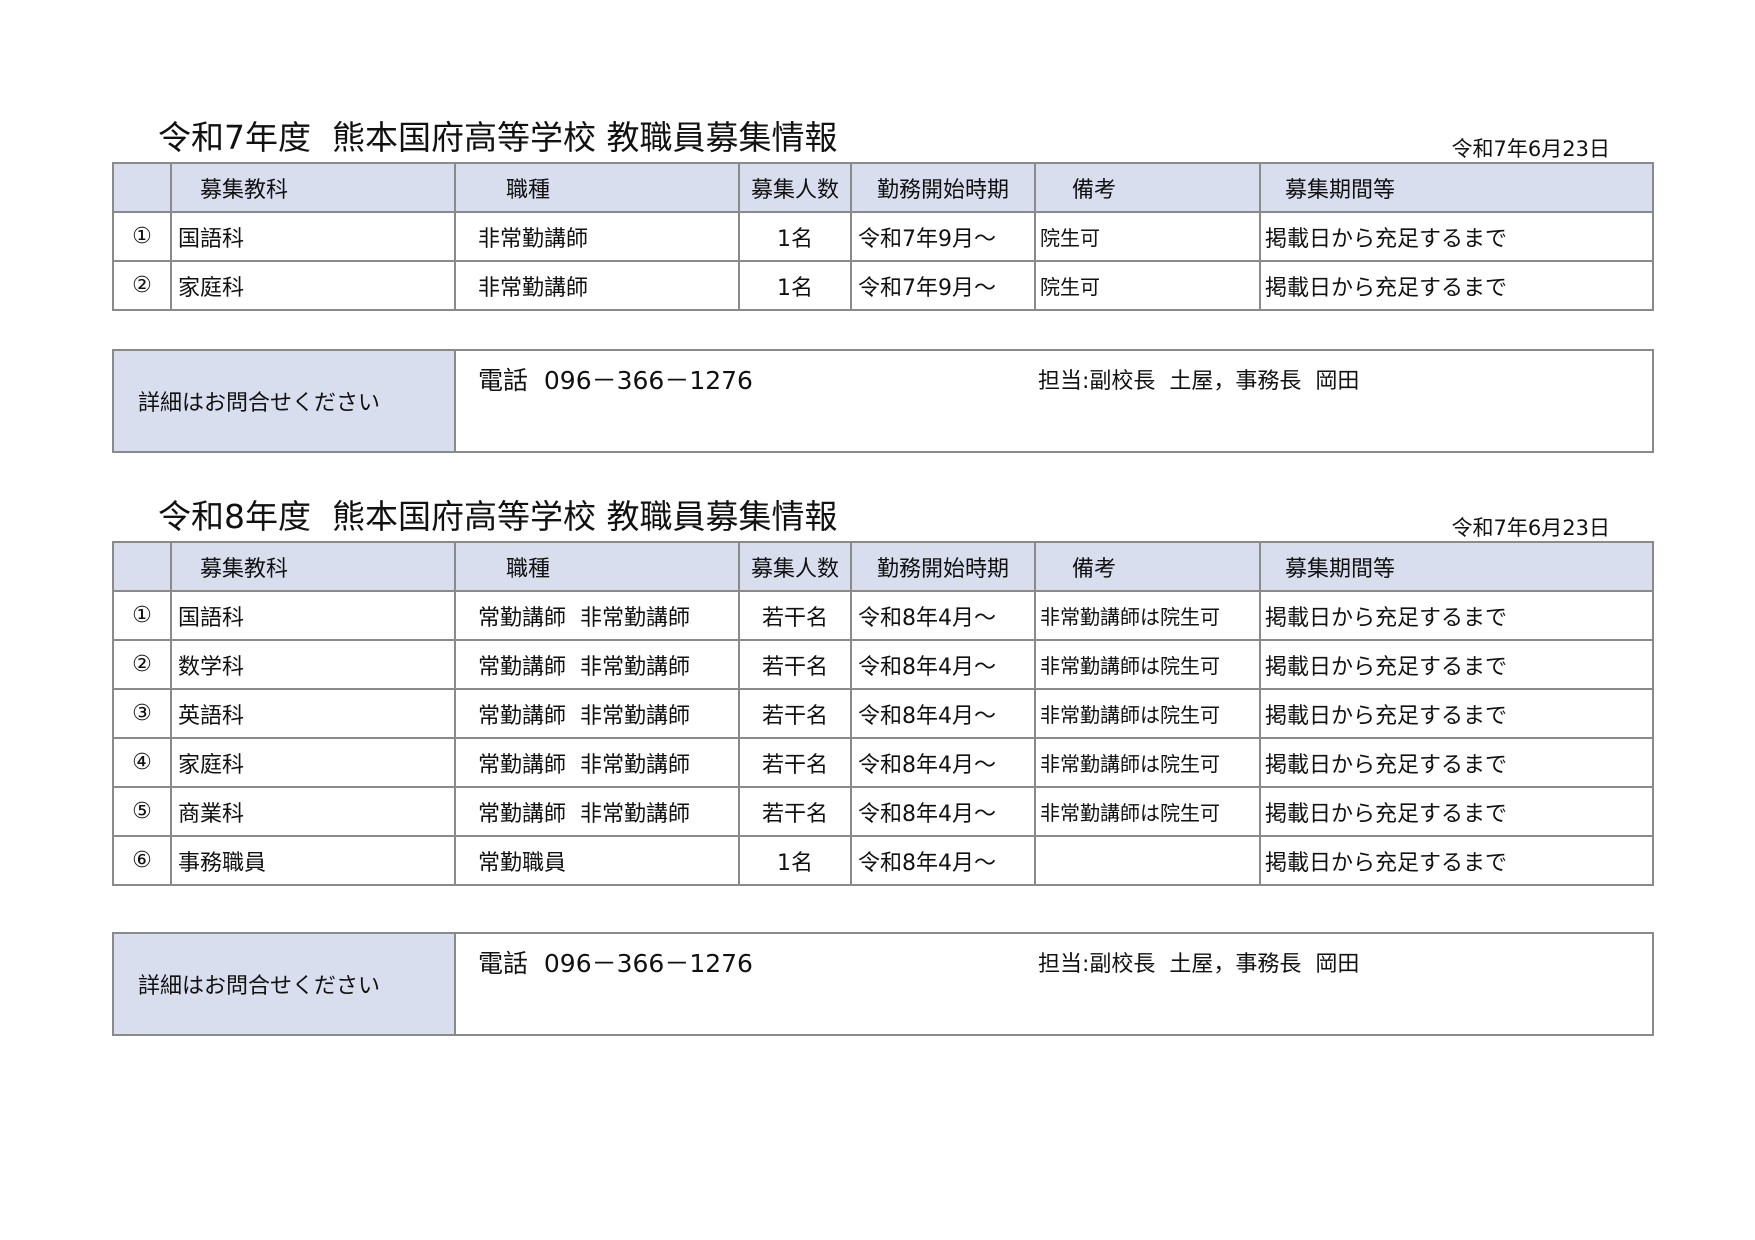 The height and width of the screenshot is (1240, 1755). What do you see at coordinates (313, 664) in the screenshot?
I see `row-subject: 数学科` at bounding box center [313, 664].